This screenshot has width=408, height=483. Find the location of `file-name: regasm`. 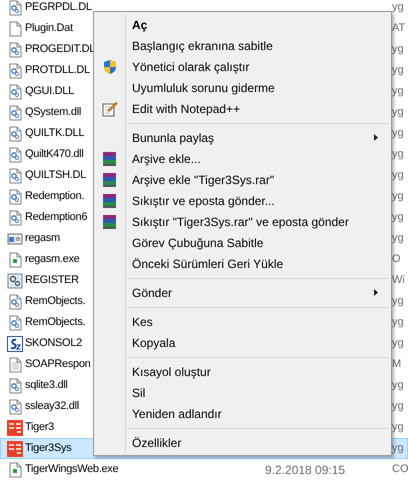

file-name: regasm is located at coordinates (42, 238).